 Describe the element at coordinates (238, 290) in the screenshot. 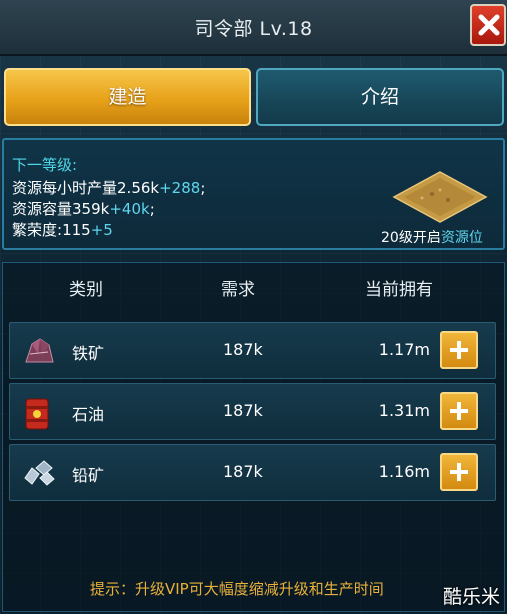

I see `column-header-need: 需求` at that location.